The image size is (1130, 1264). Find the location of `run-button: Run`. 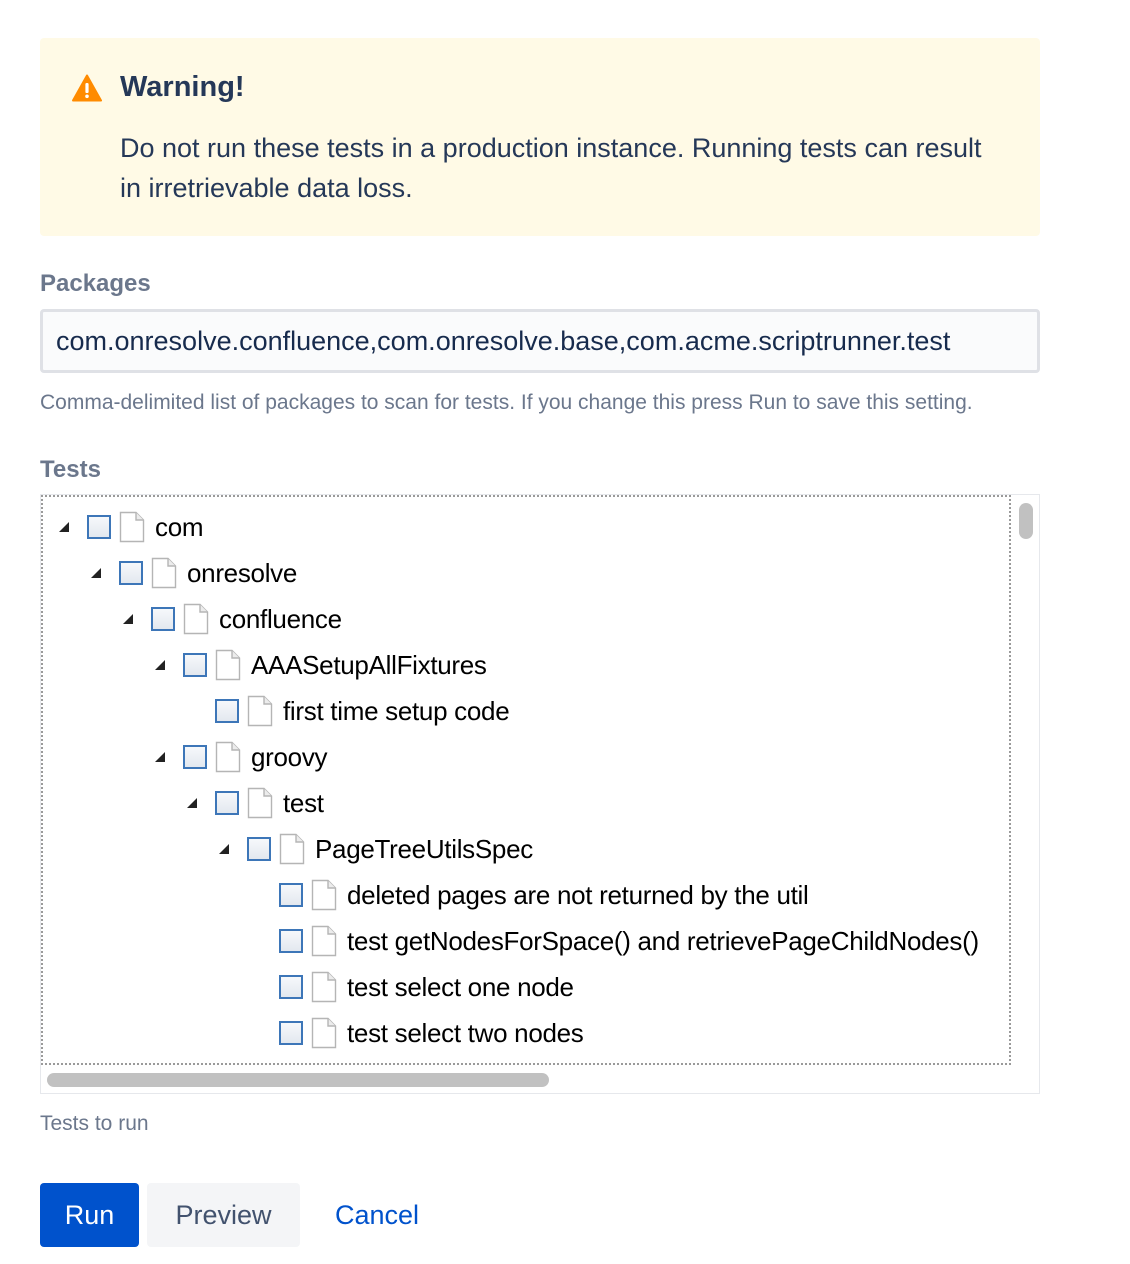

run-button: Run is located at coordinates (89, 1215).